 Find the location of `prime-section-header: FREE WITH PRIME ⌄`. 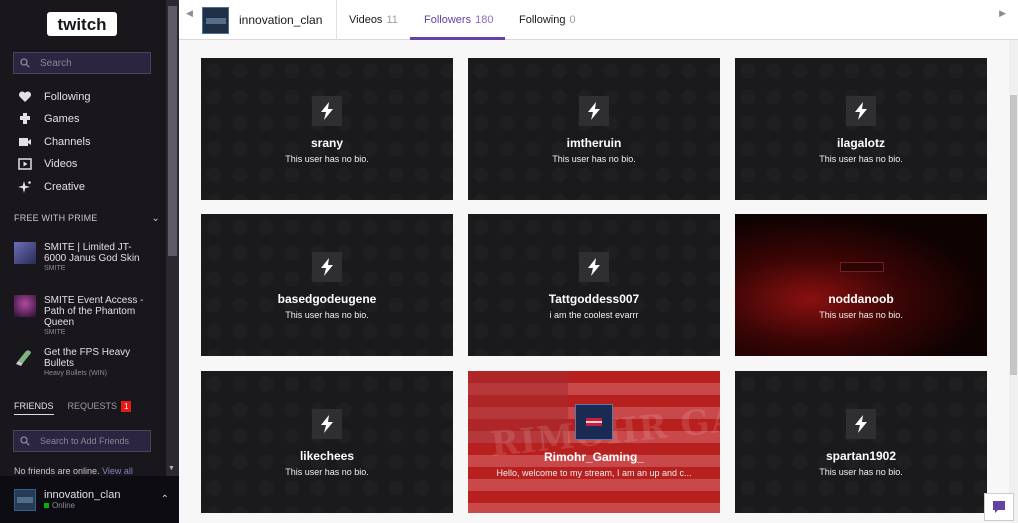

prime-section-header: FREE WITH PRIME ⌄ is located at coordinates (87, 218).